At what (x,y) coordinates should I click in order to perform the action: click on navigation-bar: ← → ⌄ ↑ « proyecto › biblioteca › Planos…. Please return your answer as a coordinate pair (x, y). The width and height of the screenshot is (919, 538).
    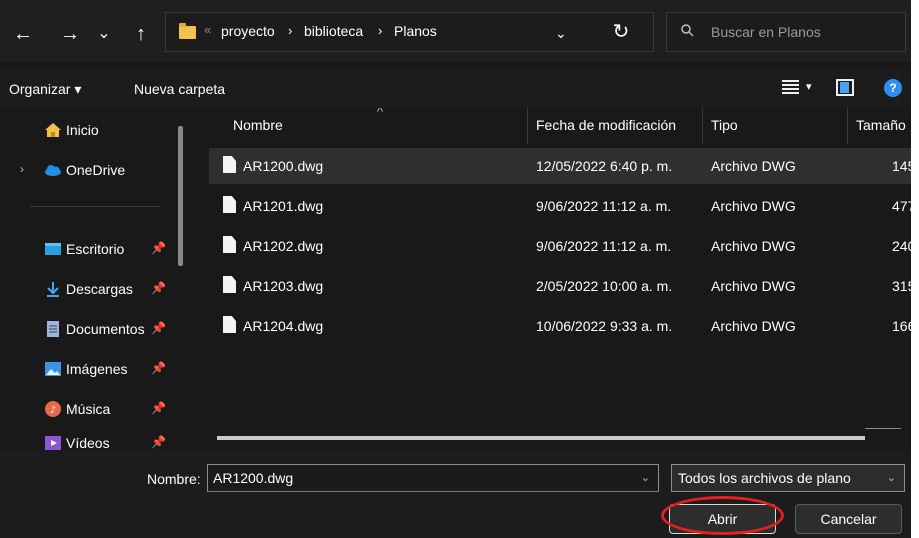
    Looking at the image, I should click on (455, 31).